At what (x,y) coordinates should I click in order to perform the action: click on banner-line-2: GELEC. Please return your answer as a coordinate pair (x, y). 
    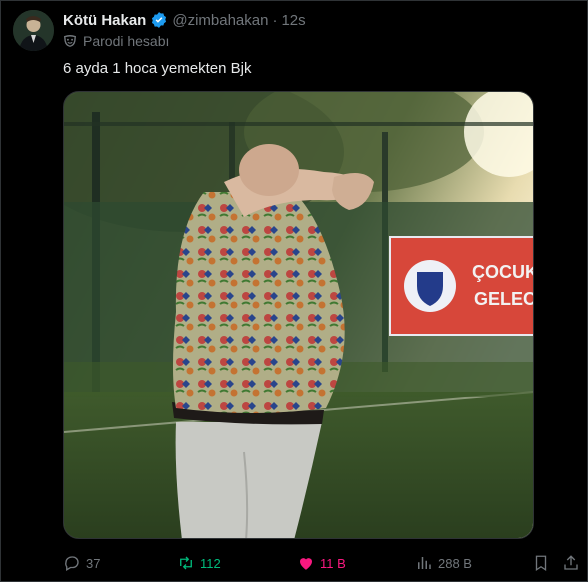
    Looking at the image, I should click on (504, 299).